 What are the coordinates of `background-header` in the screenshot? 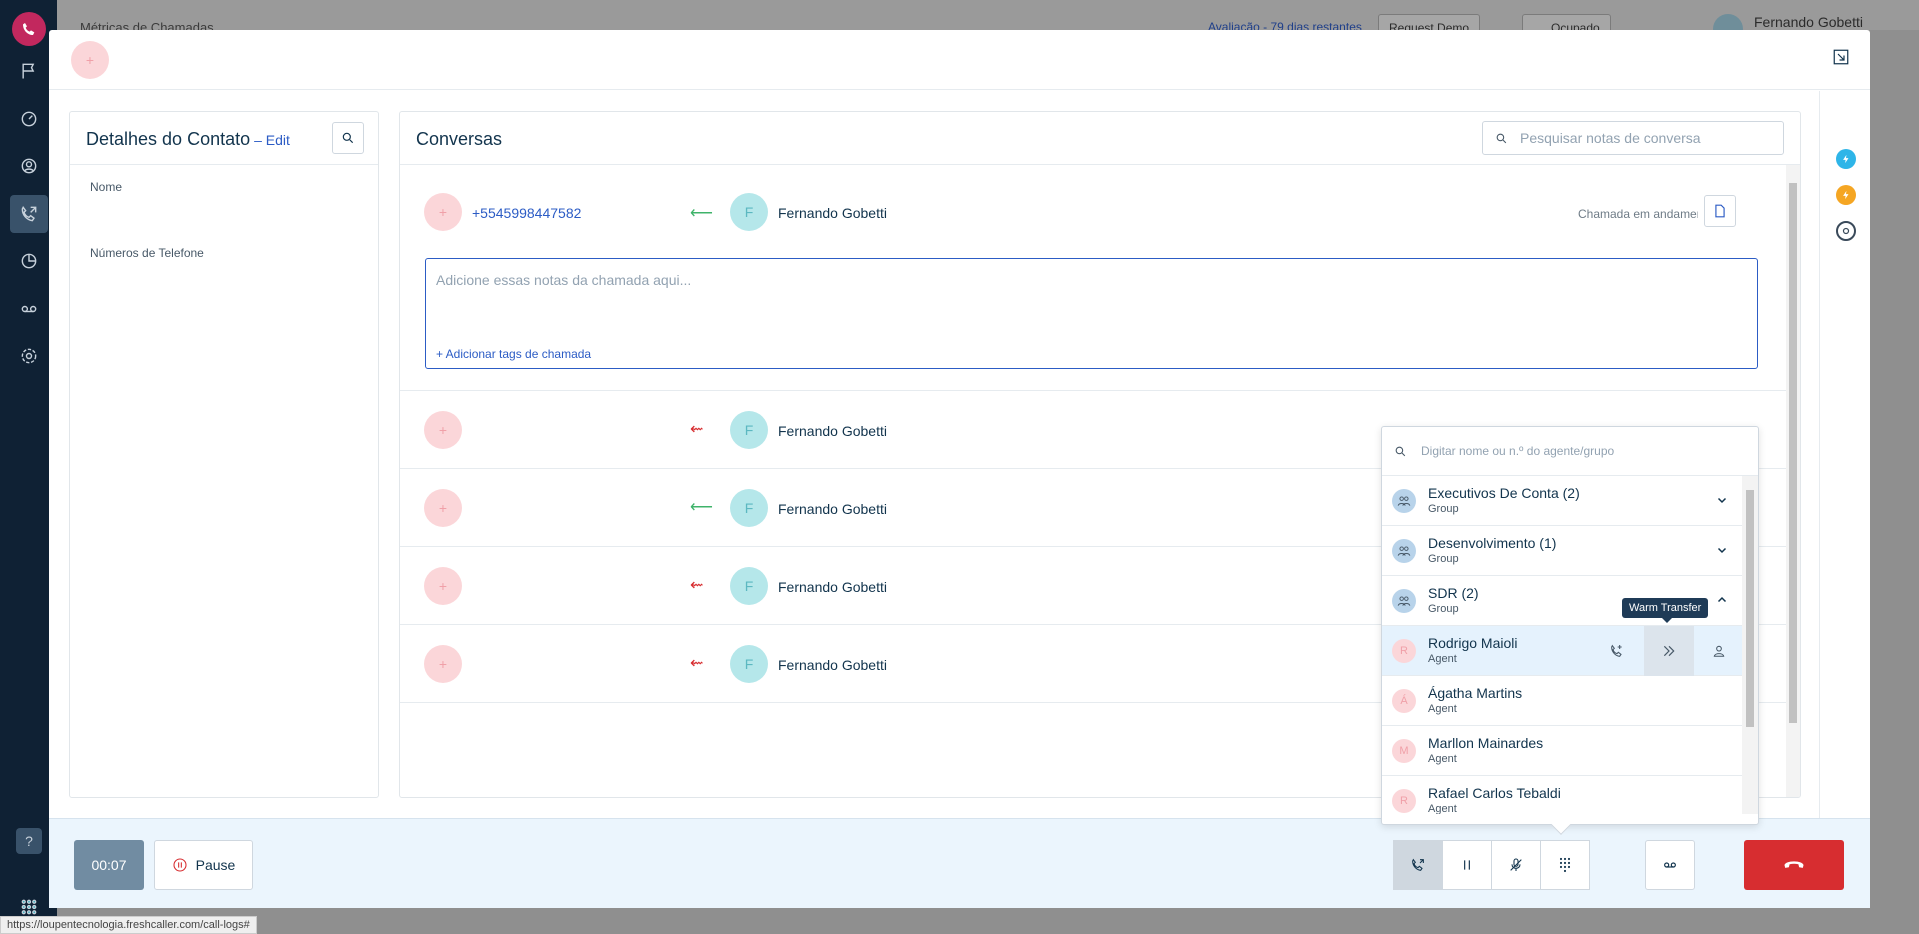 It's located at (988, 15).